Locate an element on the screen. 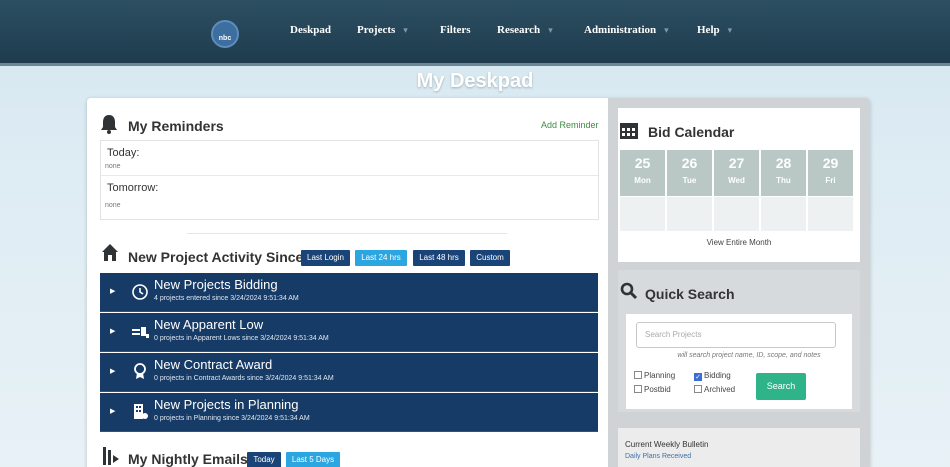 The height and width of the screenshot is (467, 950). calendar-day-number: 25 is located at coordinates (642, 163).